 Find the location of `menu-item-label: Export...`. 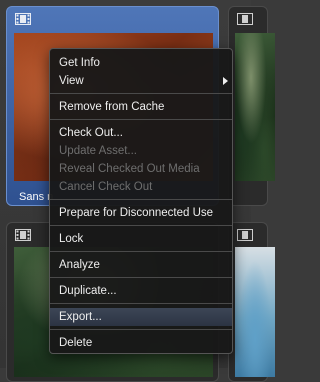

menu-item-label: Export... is located at coordinates (80, 317).